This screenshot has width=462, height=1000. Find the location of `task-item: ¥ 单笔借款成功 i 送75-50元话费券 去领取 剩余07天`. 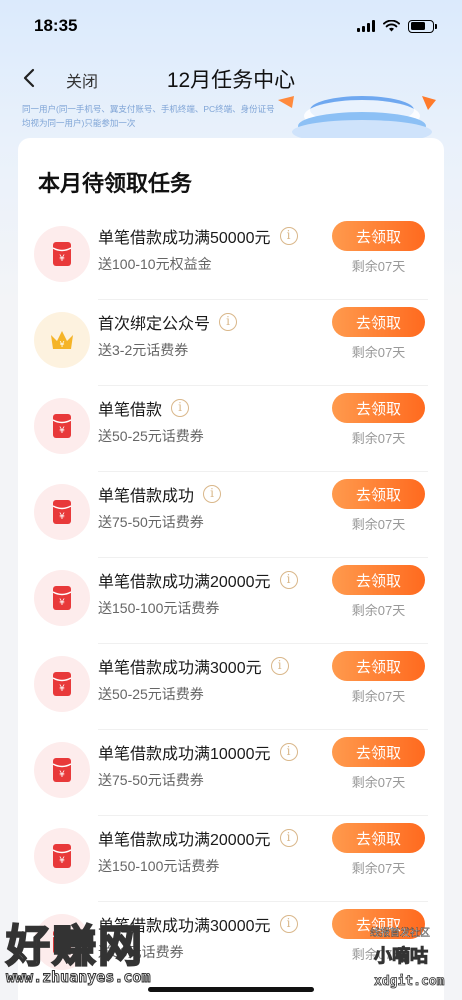

task-item: ¥ 单笔借款成功 i 送75-50元话费券 去领取 剩余07天 is located at coordinates (231, 515).